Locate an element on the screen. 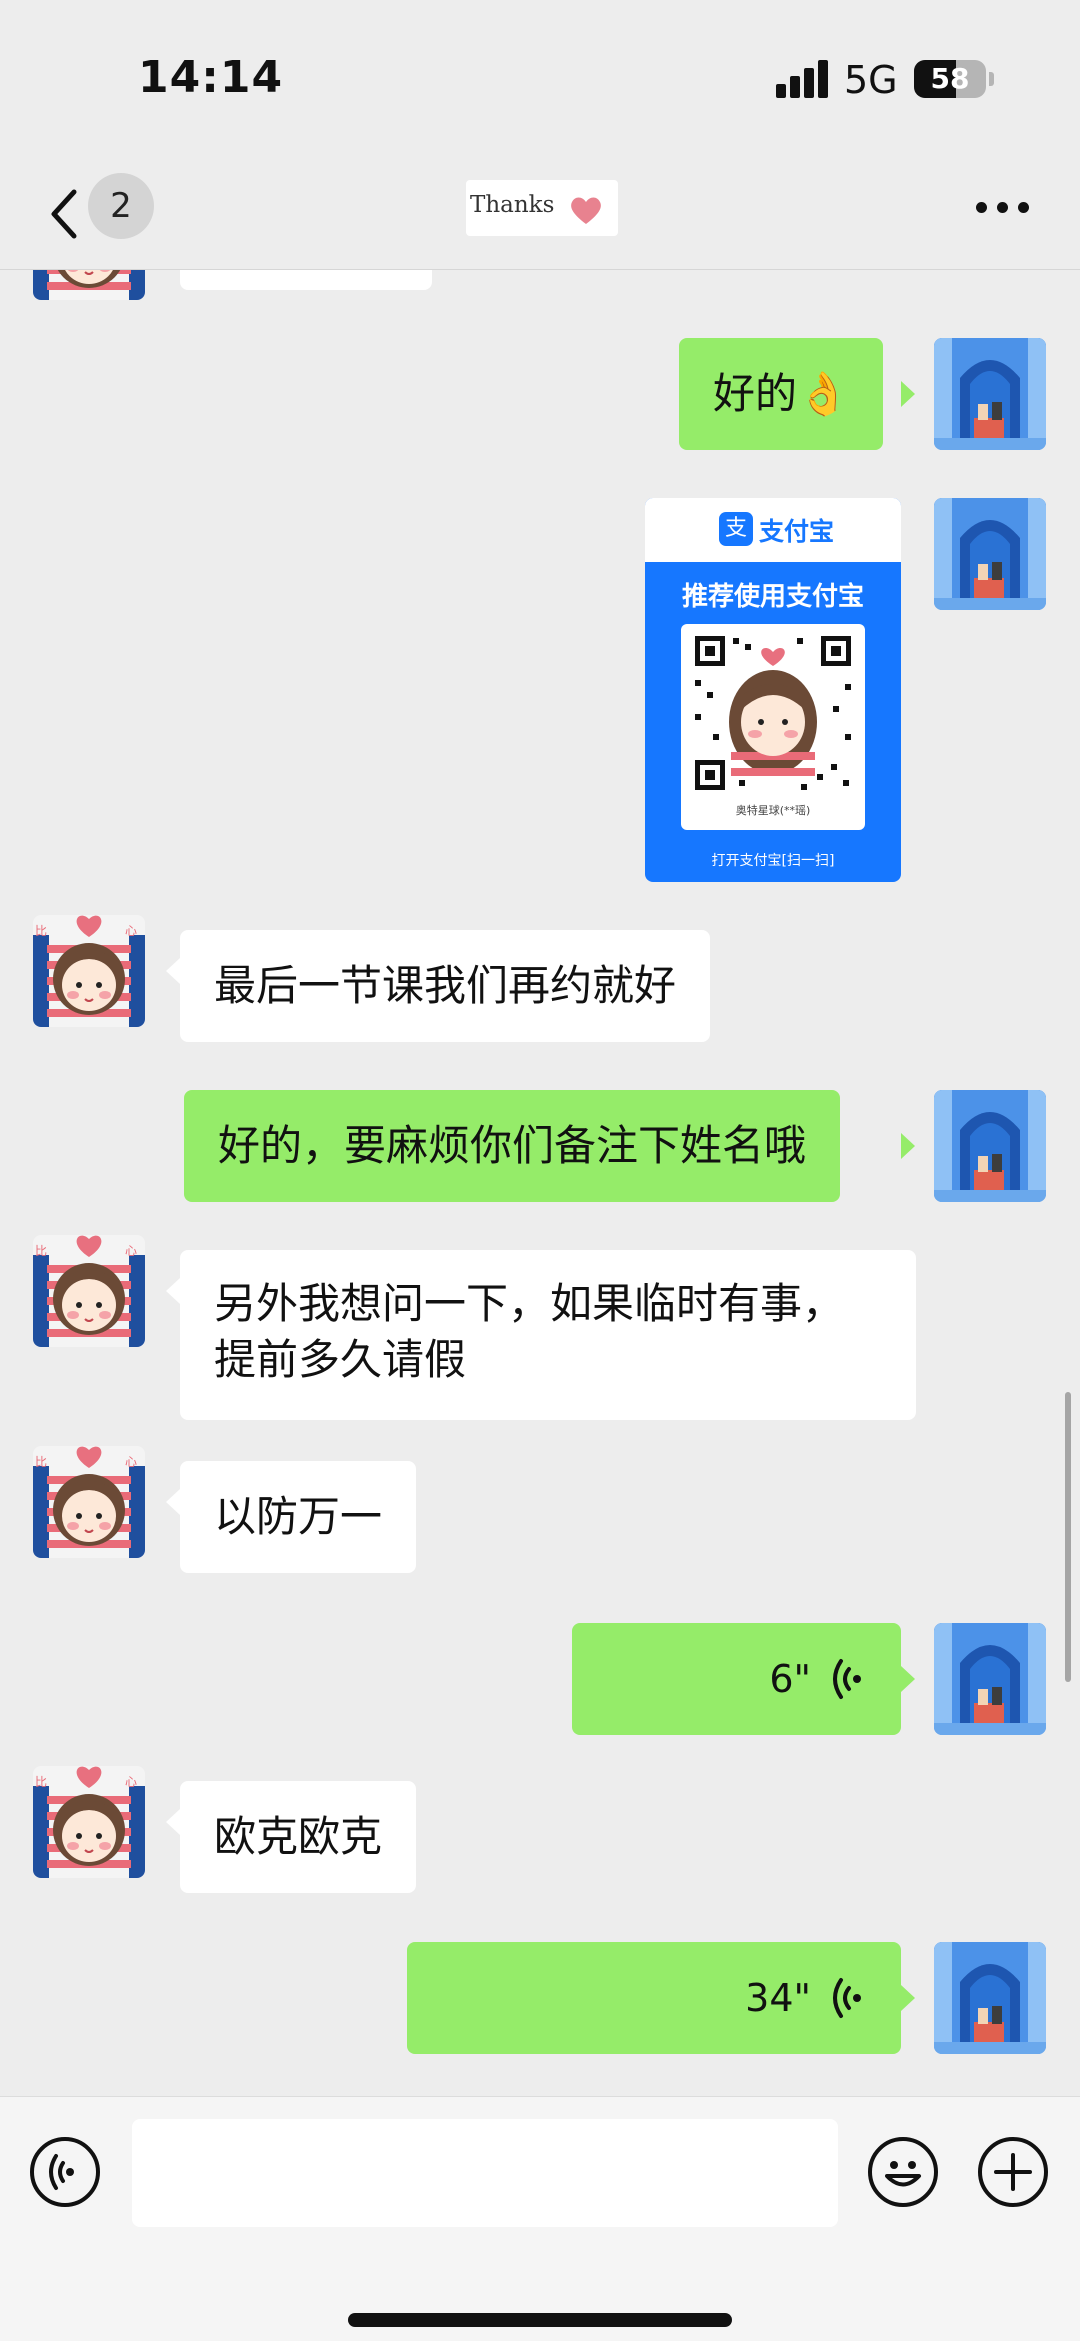  network-type: 5G is located at coordinates (871, 80).